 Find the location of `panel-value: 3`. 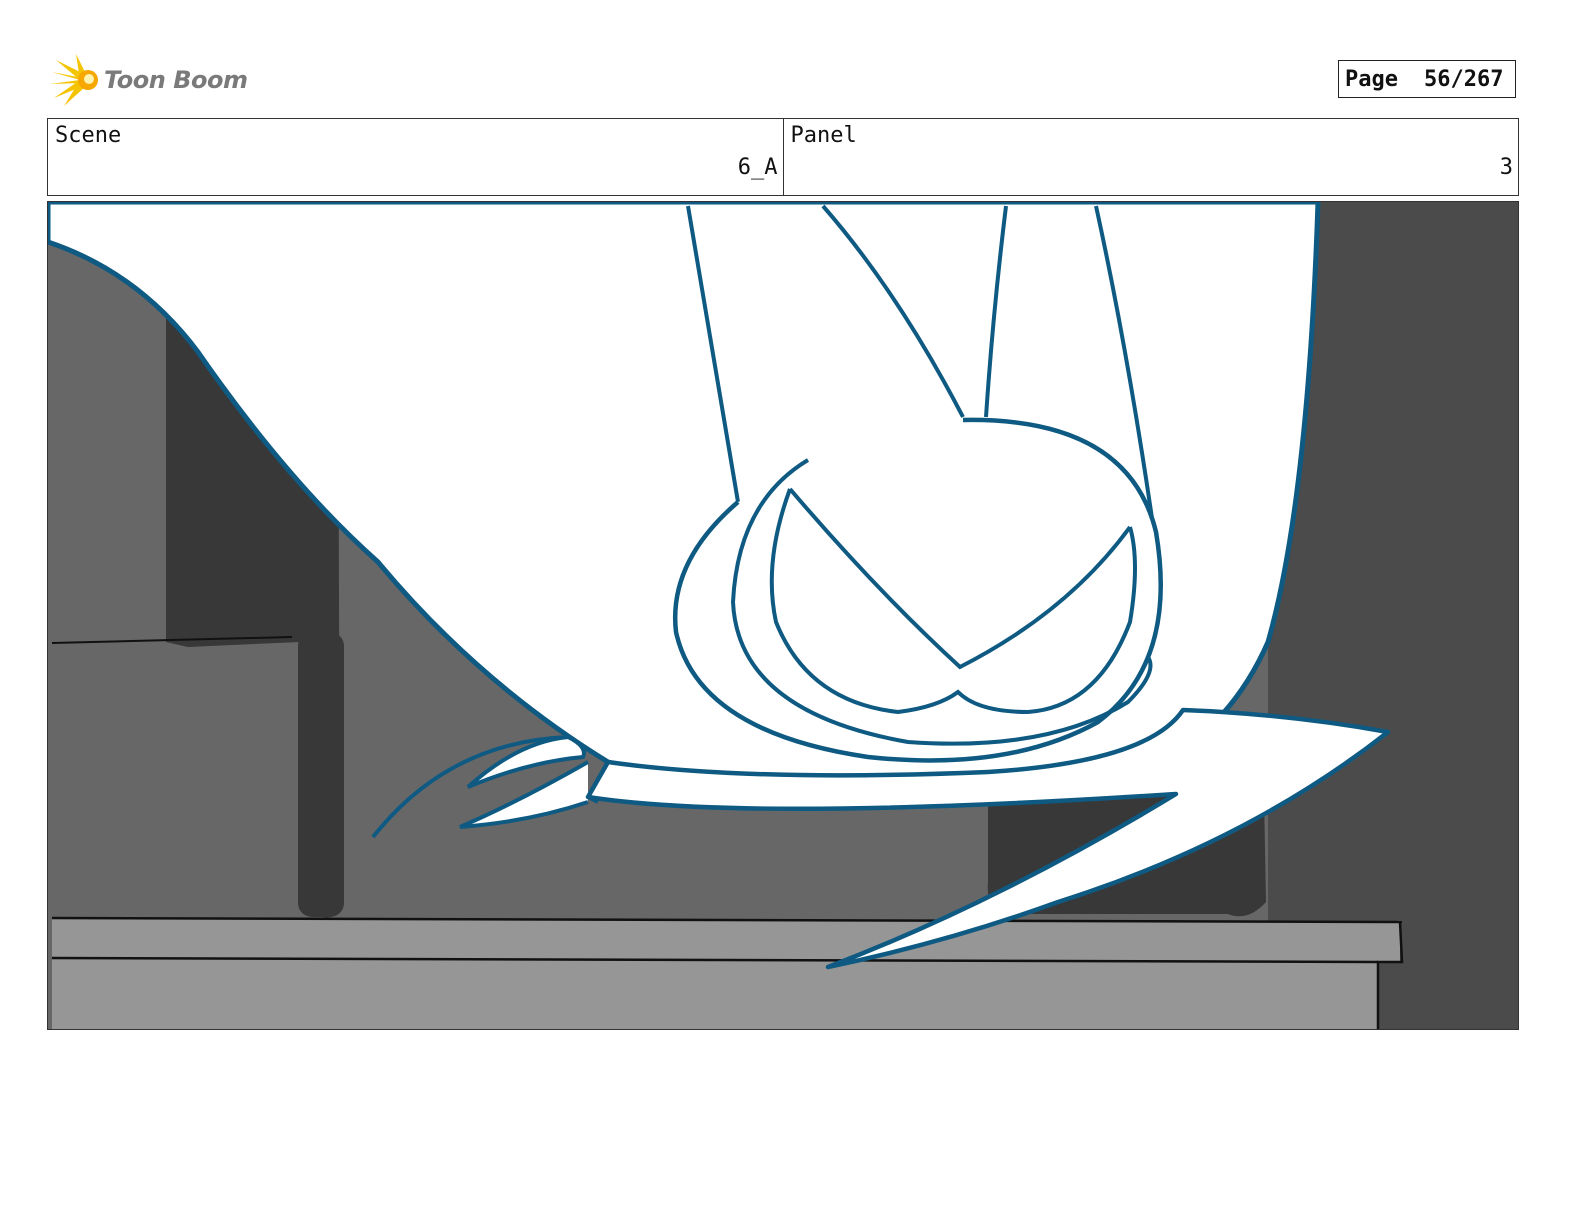

panel-value: 3 is located at coordinates (1506, 167).